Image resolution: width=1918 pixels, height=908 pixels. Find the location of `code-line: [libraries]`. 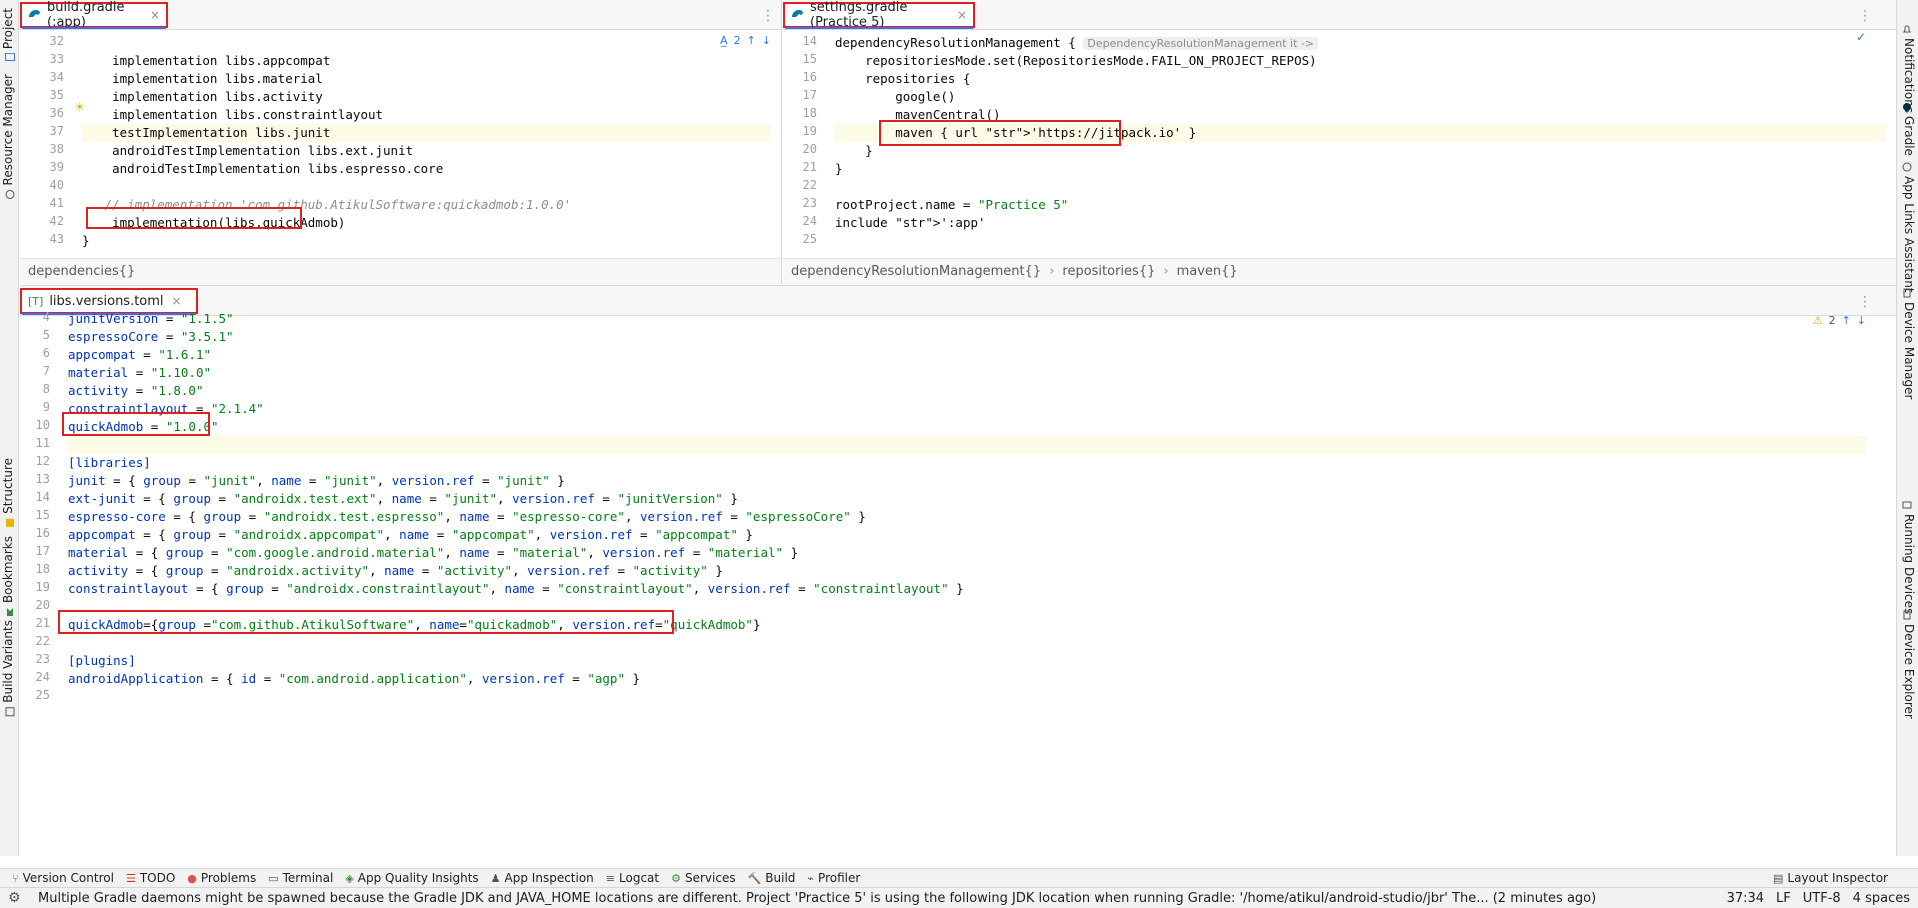

code-line: [libraries] is located at coordinates (967, 463).